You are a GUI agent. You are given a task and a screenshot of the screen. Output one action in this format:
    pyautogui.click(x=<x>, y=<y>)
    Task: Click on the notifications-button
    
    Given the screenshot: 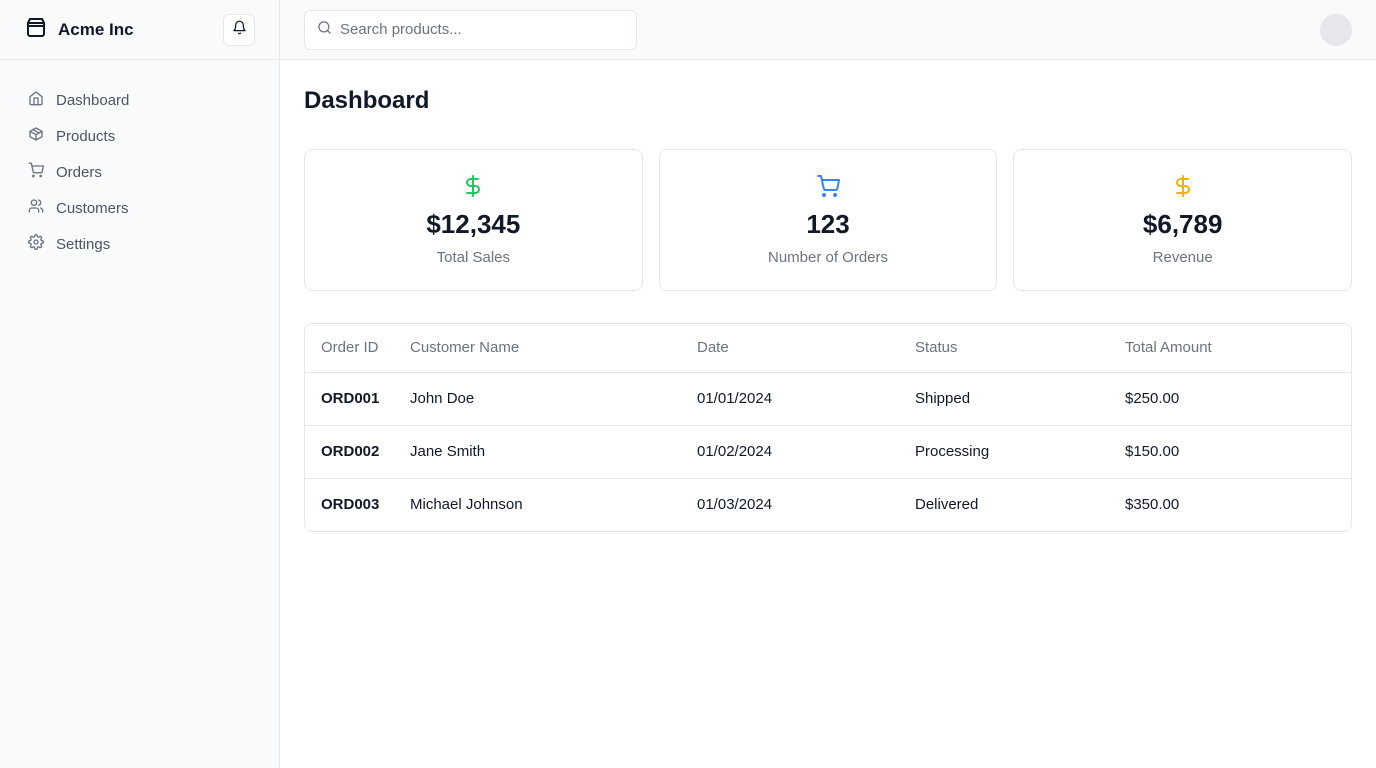 What is the action you would take?
    pyautogui.click(x=239, y=29)
    